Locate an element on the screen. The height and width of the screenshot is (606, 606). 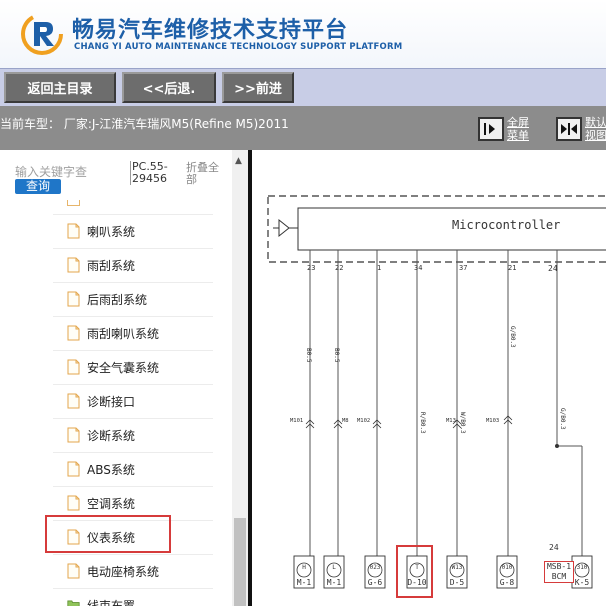
splice-marks is located at coordinates (409, 422).